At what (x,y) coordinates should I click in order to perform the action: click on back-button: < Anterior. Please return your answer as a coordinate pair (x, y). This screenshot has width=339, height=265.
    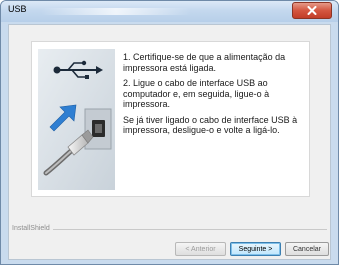
    Looking at the image, I should click on (200, 249).